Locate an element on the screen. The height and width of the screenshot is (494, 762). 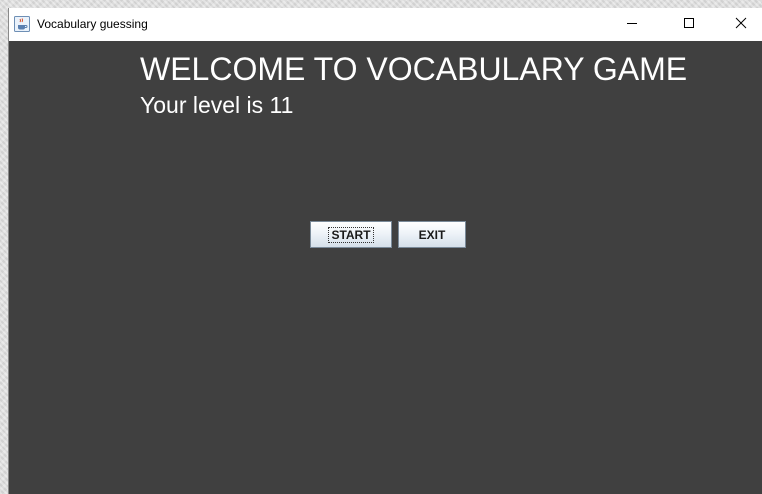
minimize-icon is located at coordinates (632, 25).